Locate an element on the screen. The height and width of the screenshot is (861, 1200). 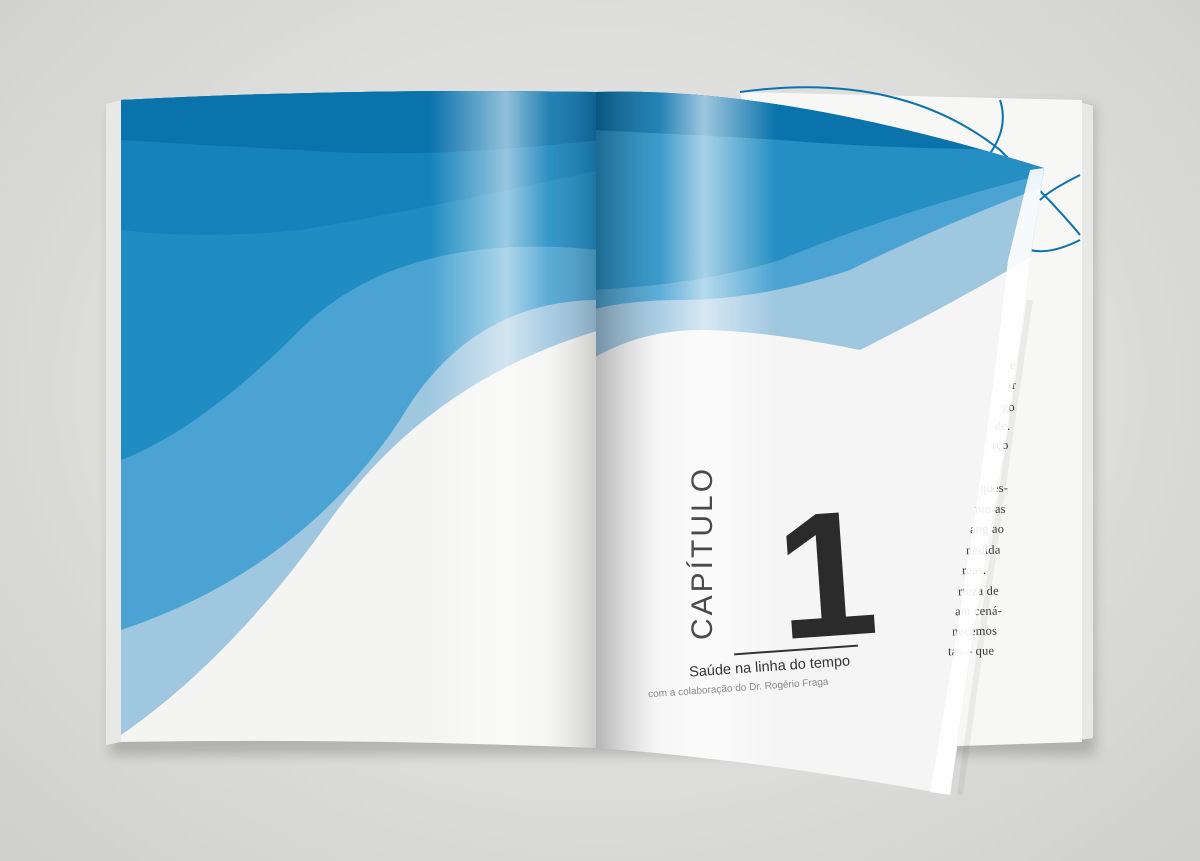
chapter-label-text: CAPÍTULO is located at coordinates (702, 552).